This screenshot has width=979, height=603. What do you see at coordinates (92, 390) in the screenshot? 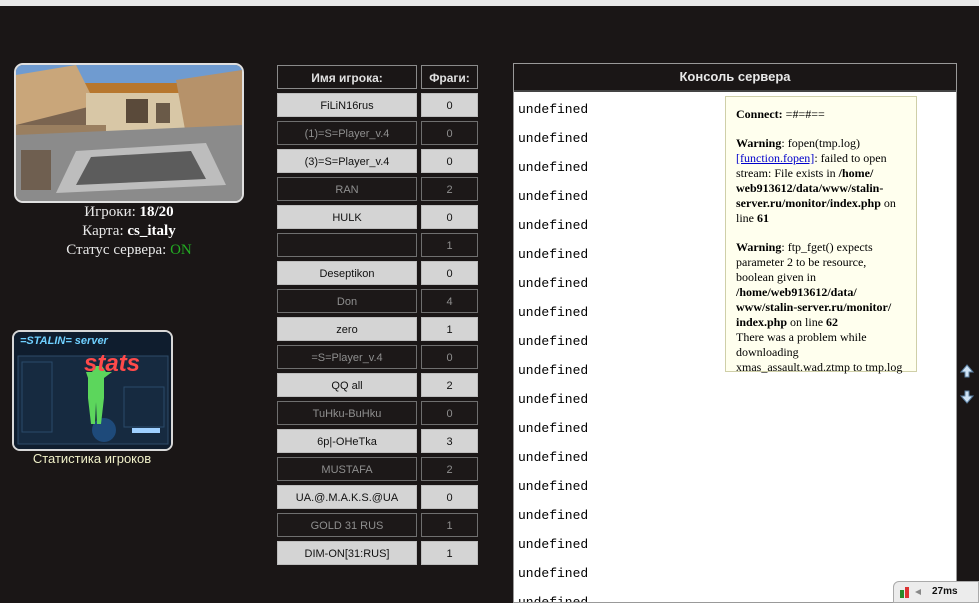
I see `stats-banner: =STALIN= server stats` at bounding box center [92, 390].